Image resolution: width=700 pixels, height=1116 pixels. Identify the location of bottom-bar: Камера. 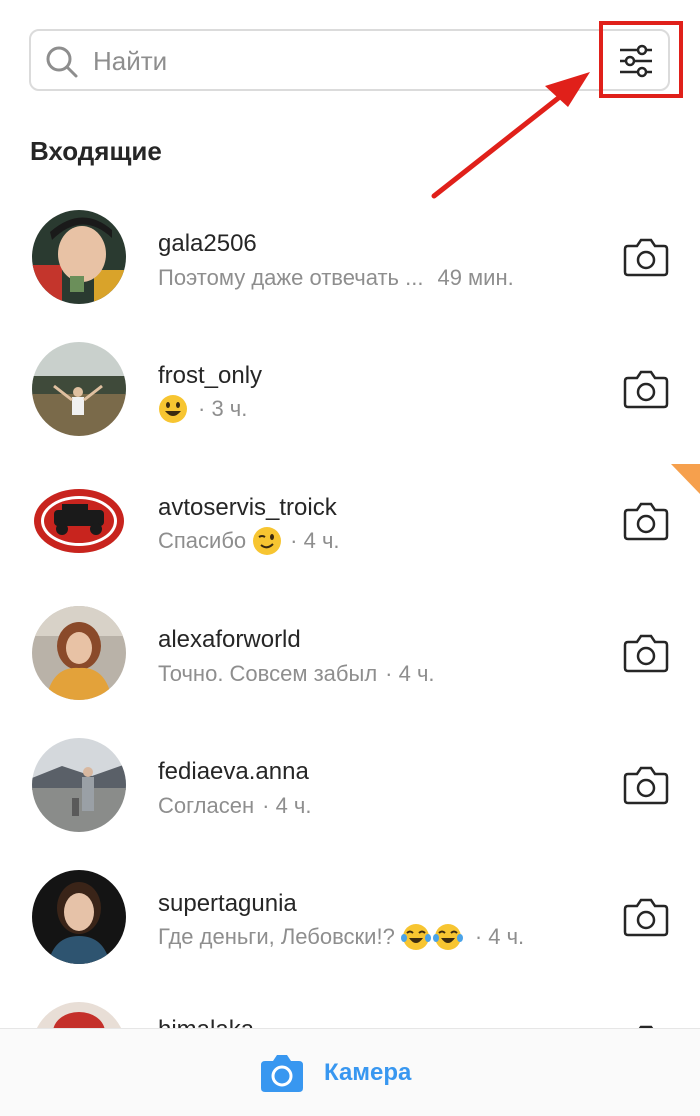
(350, 1072).